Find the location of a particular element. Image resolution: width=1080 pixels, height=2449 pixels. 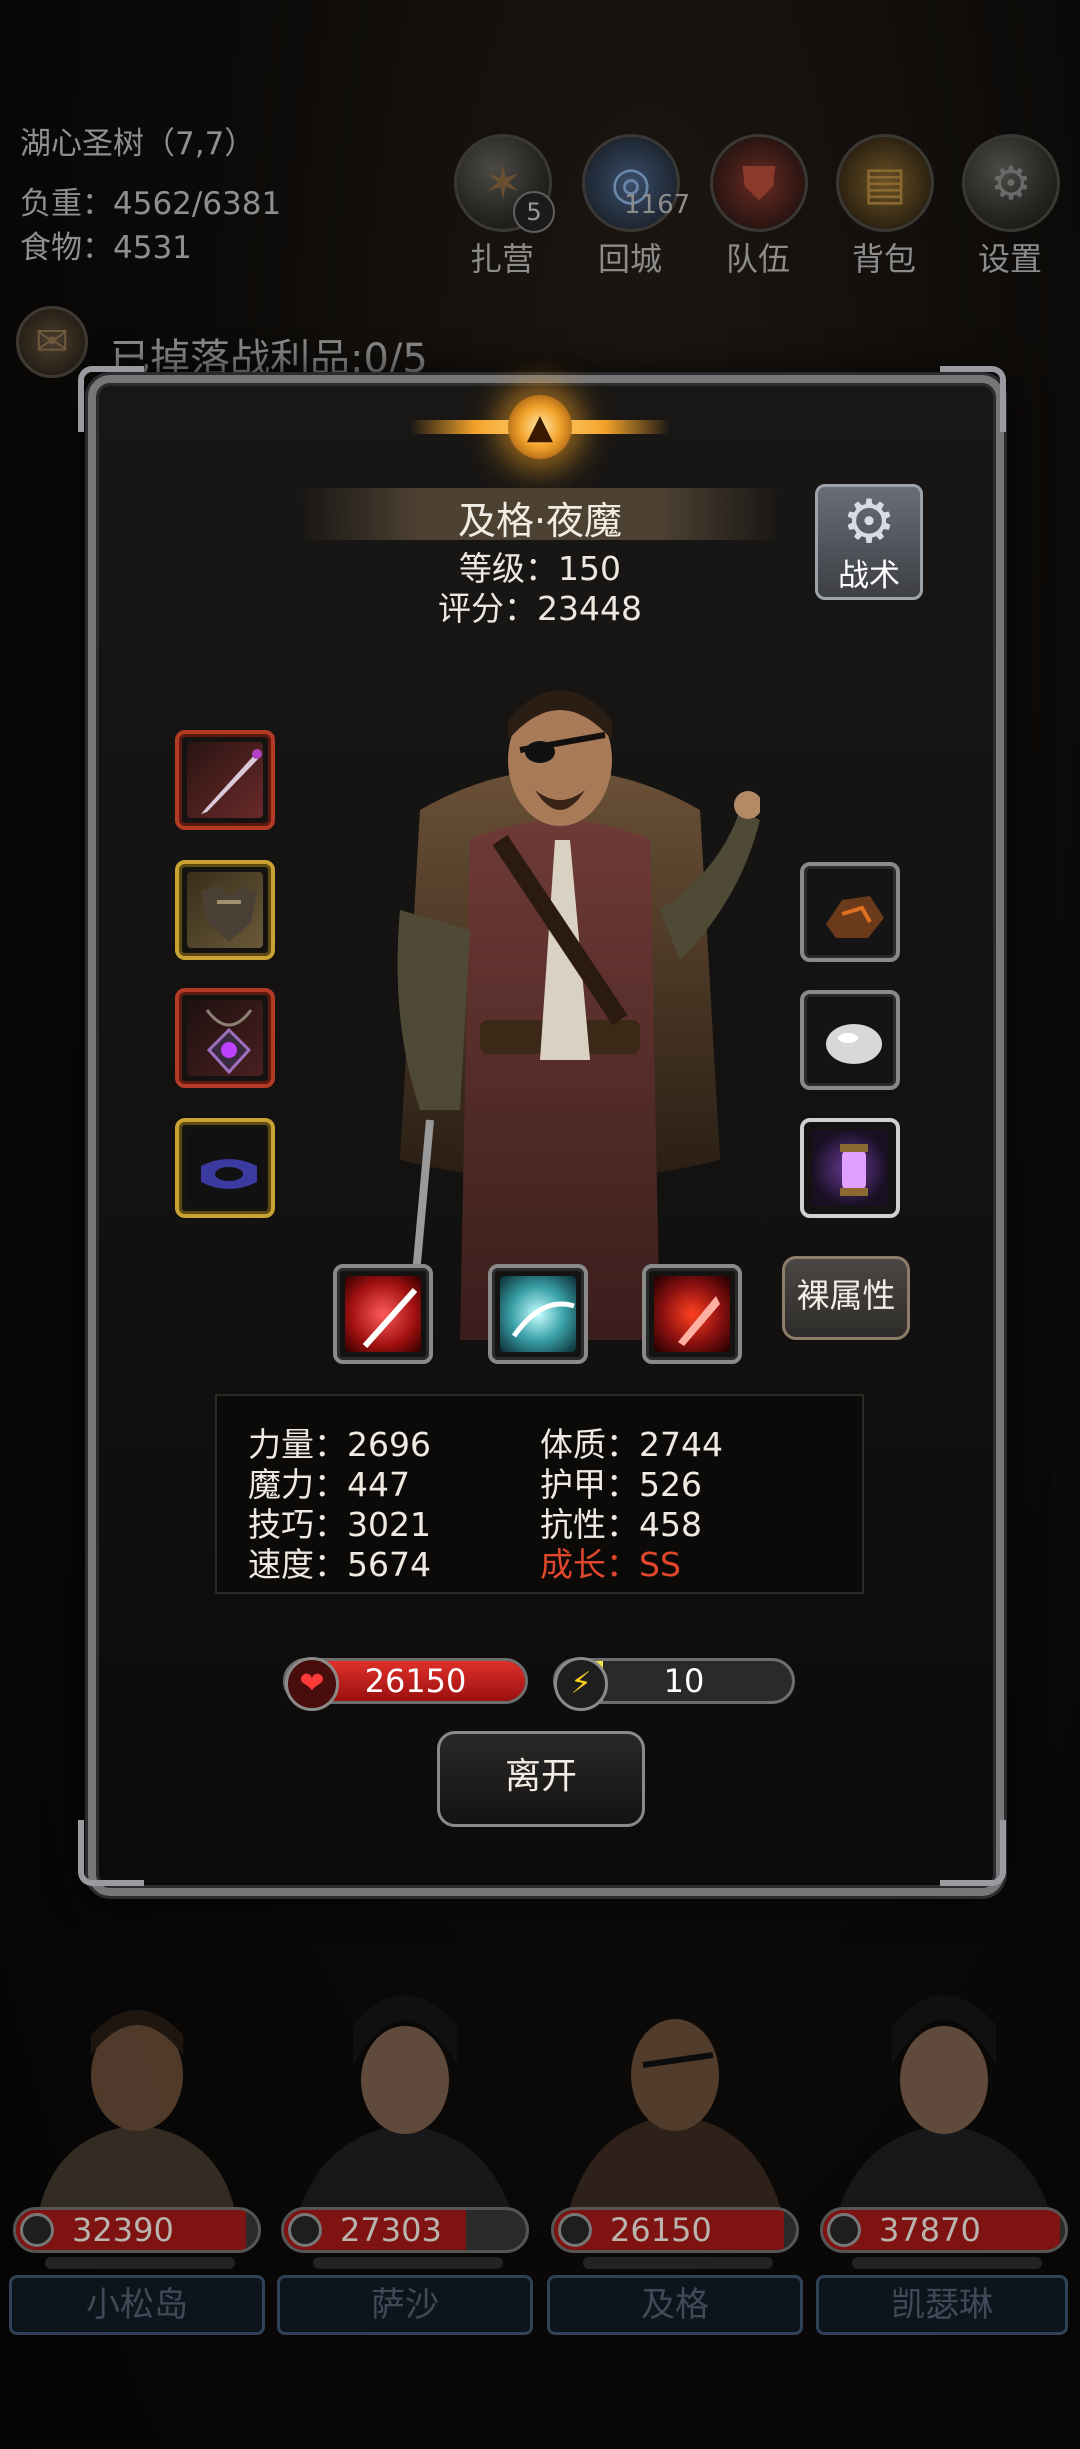

load-weight: 负重：4562/6381 is located at coordinates (151, 204).